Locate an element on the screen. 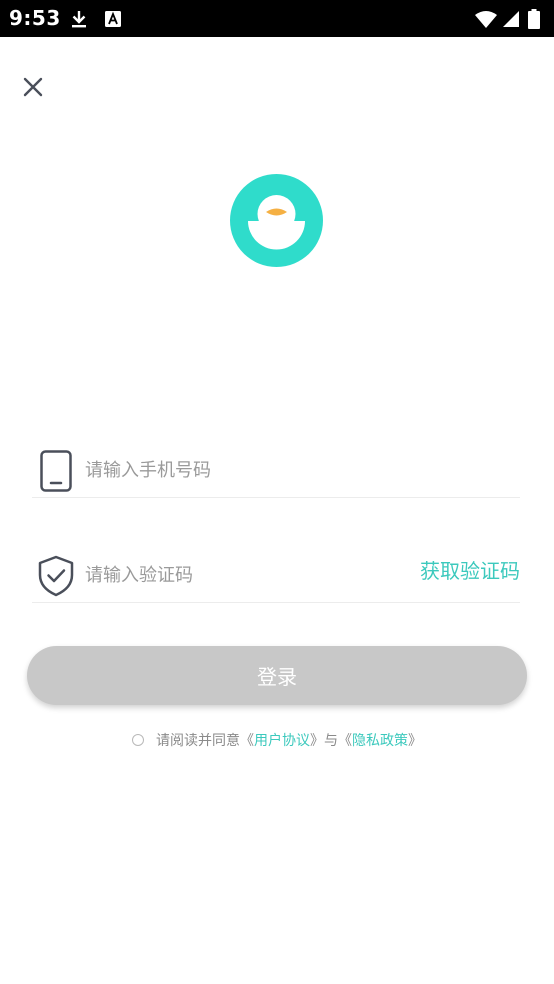 The height and width of the screenshot is (984, 554). agreement-conjunction: 与 is located at coordinates (331, 741).